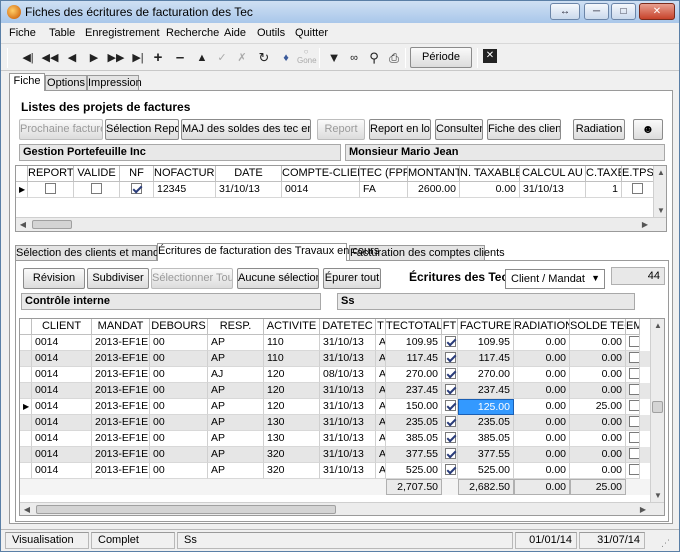 Image resolution: width=680 pixels, height=552 pixels. I want to click on activite-cell: 120, so click(292, 407).